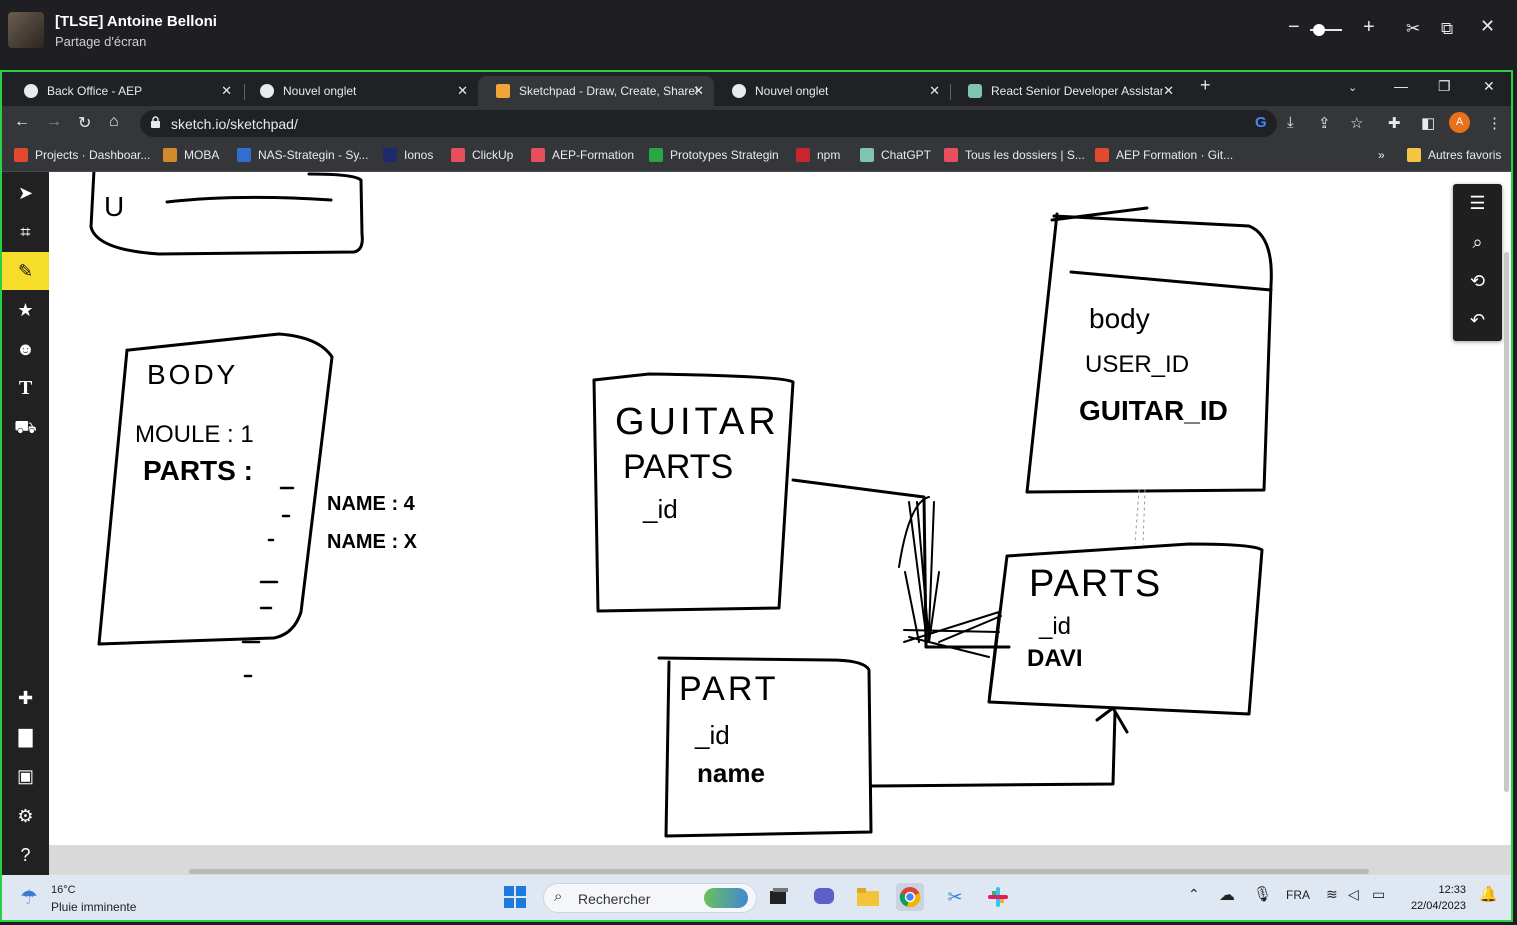  I want to click on stop-share-icon: ✂, so click(1413, 29).